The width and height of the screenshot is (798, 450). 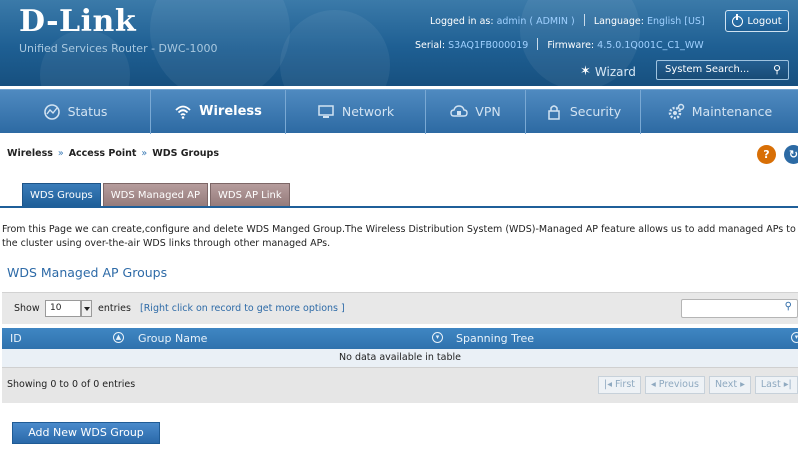 What do you see at coordinates (625, 384) in the screenshot?
I see `first-page-label: First` at bounding box center [625, 384].